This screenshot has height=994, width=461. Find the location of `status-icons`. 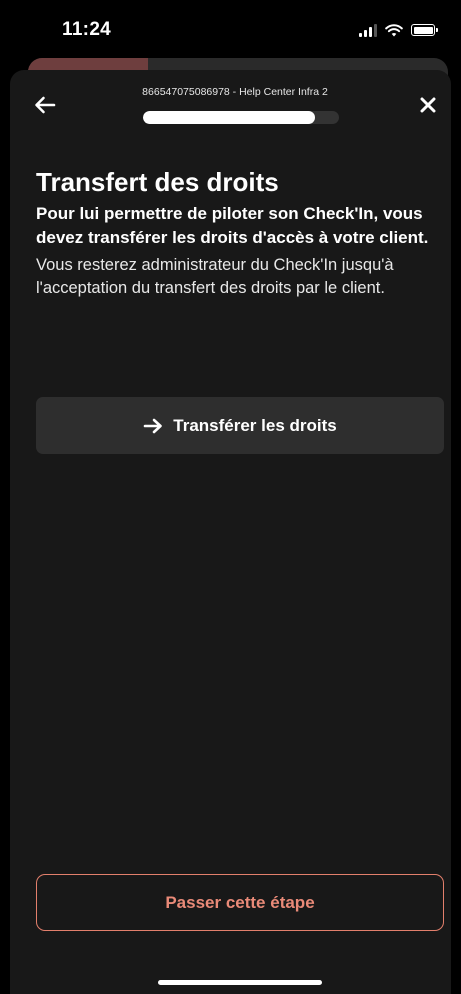

status-icons is located at coordinates (398, 30).